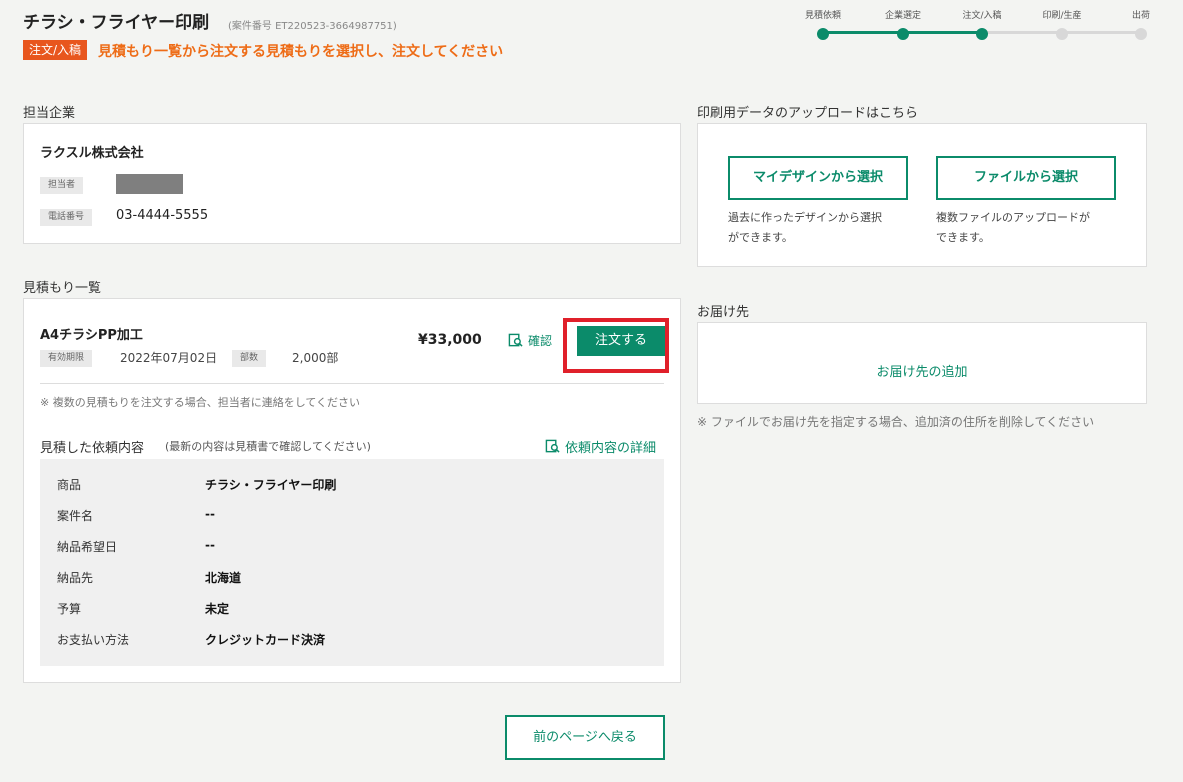  I want to click on detail-key: 案件名, so click(75, 516).